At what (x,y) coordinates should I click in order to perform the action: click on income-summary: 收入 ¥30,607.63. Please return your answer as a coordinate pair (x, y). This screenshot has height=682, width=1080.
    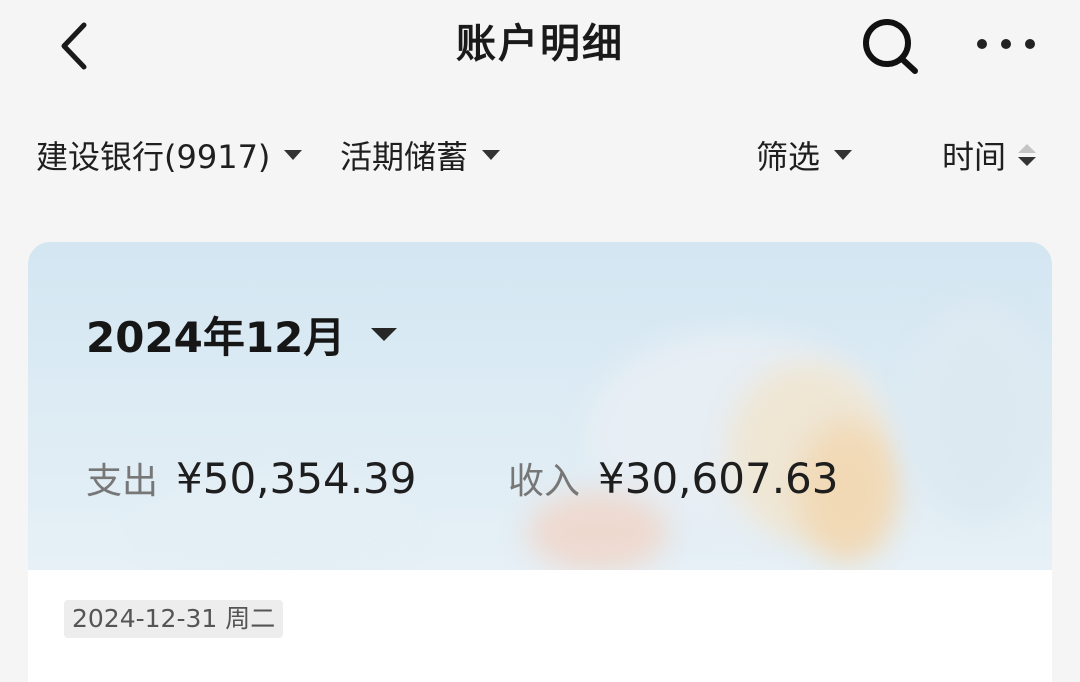
    Looking at the image, I should click on (673, 478).